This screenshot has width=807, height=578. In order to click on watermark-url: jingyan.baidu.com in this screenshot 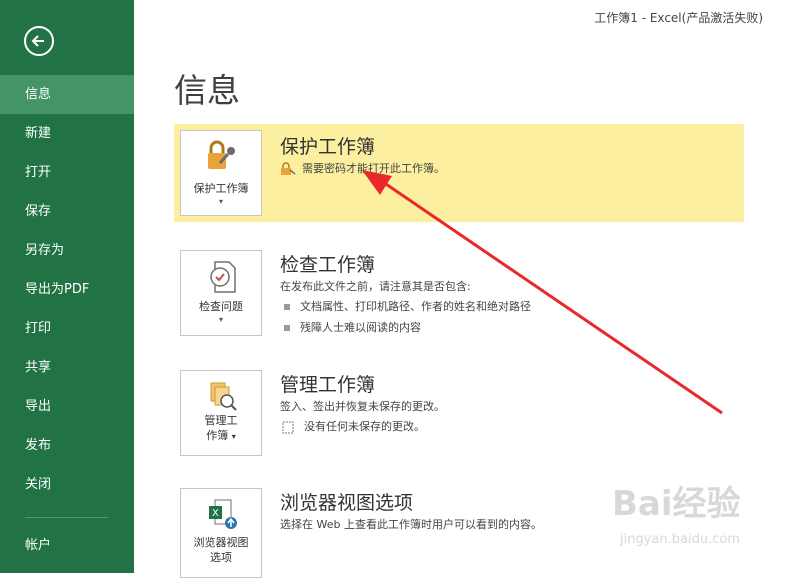, I will do `click(680, 539)`.